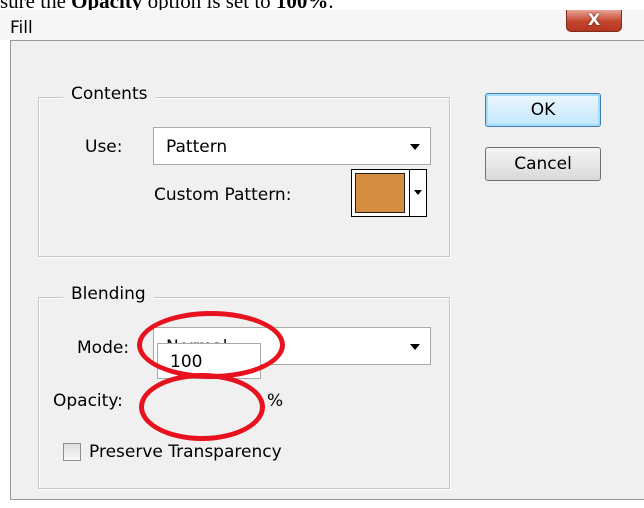  What do you see at coordinates (275, 401) in the screenshot?
I see `opacity-percent-unit: %` at bounding box center [275, 401].